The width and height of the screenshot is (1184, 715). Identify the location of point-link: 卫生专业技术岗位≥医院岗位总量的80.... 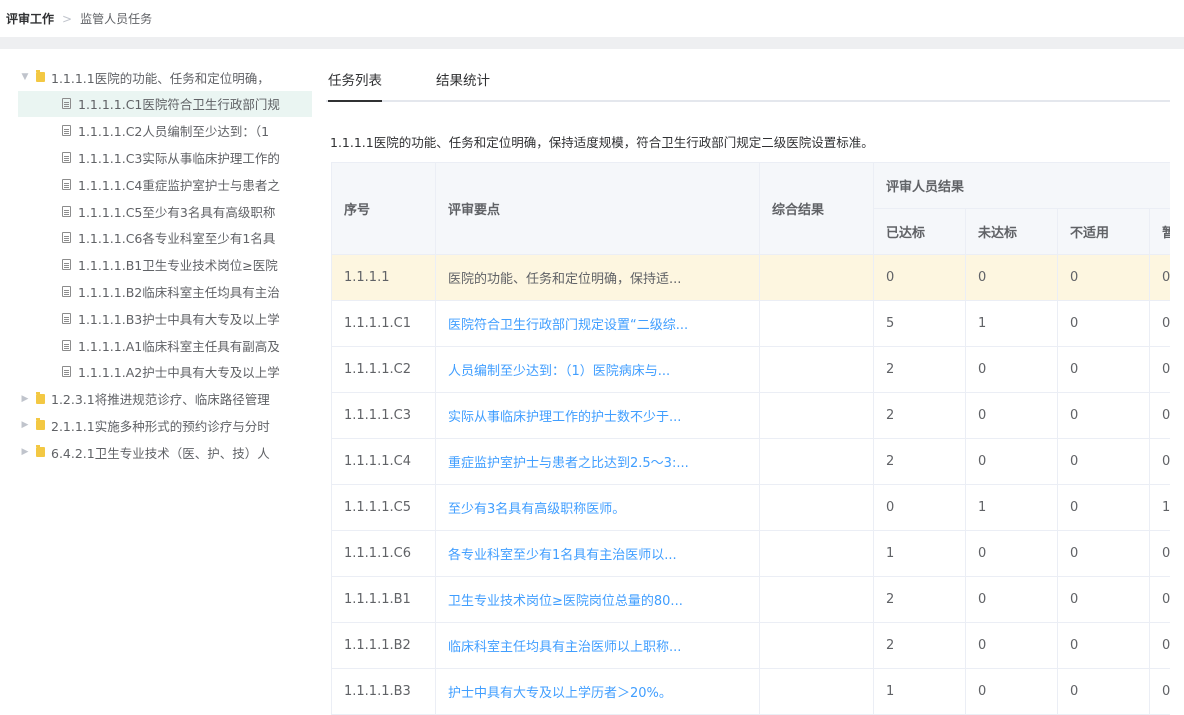
(565, 601).